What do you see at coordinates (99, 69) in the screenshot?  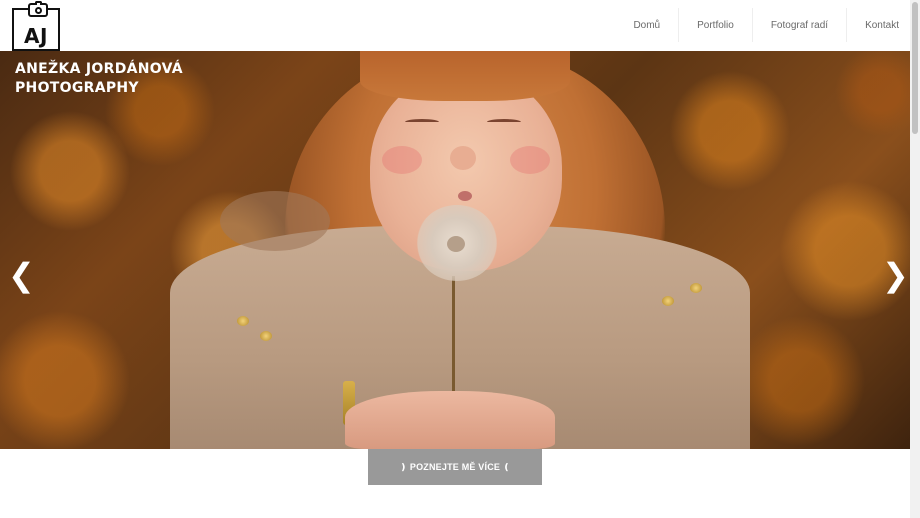 I see `hero-brand-line1: ANEŽKA JORDÁNOVÁ` at bounding box center [99, 69].